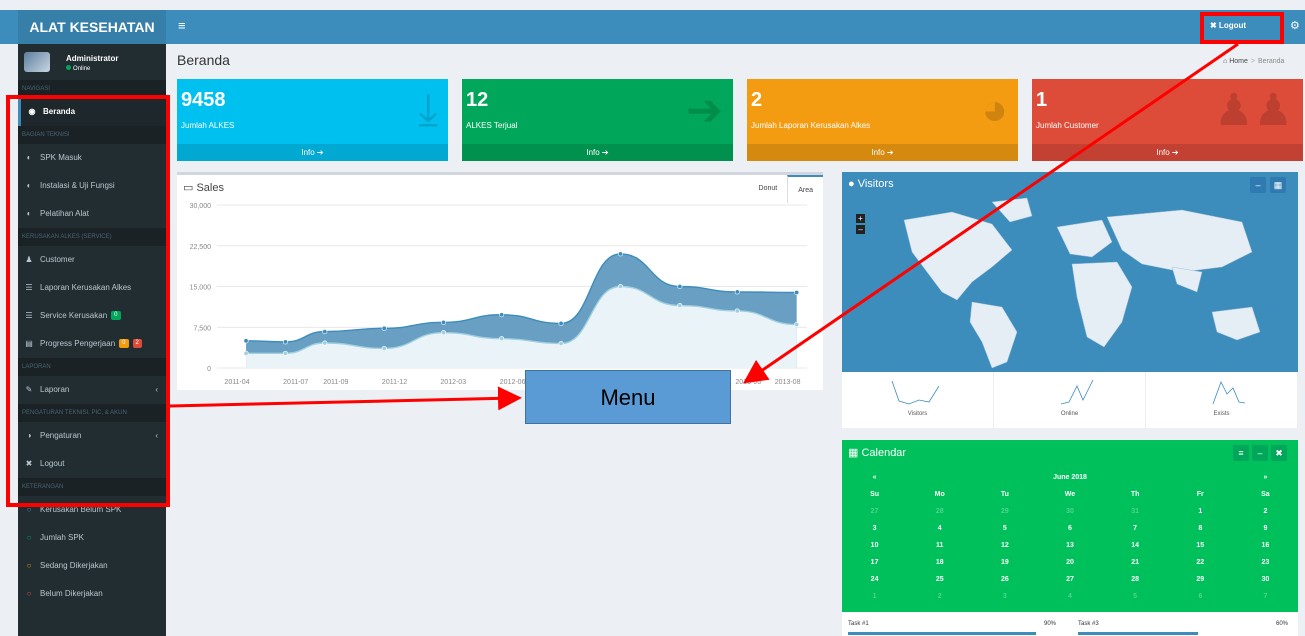  What do you see at coordinates (628, 397) in the screenshot?
I see `menu-callout: Menu` at bounding box center [628, 397].